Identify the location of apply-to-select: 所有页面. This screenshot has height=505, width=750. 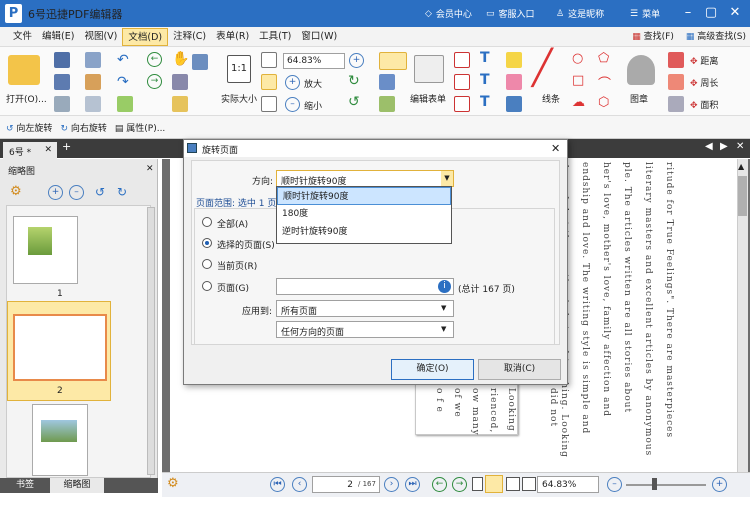
(365, 308).